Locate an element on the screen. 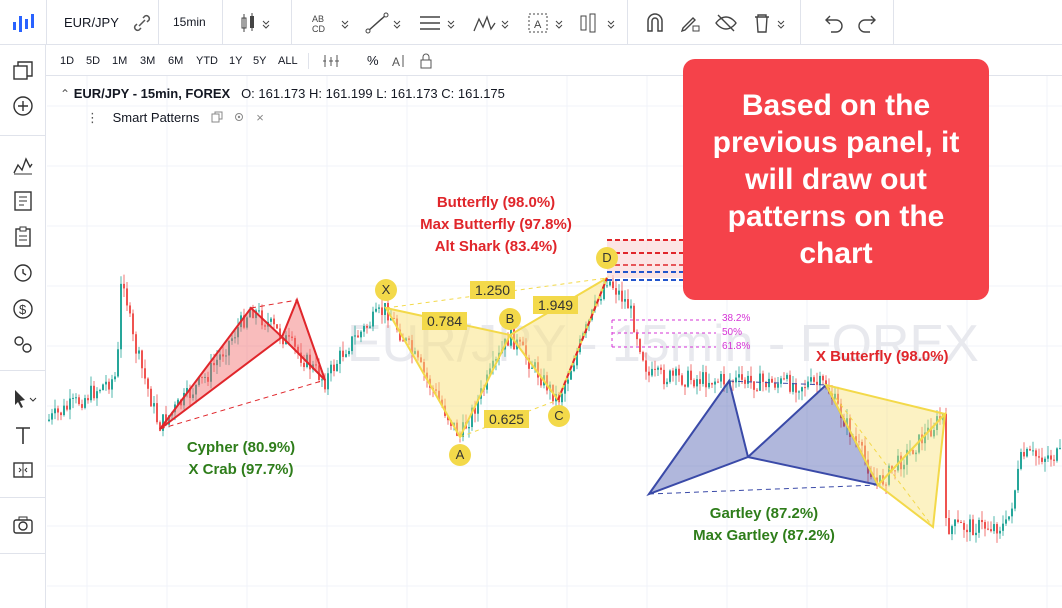 This screenshot has height=608, width=1062. pattern-icon is located at coordinates (494, 23).